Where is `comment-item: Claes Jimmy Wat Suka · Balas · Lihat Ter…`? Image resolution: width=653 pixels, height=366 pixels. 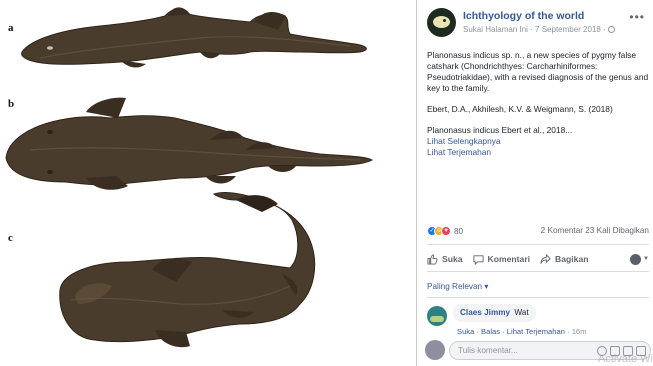 comment-item: Claes Jimmy Wat Suka · Balas · Lihat Ter… is located at coordinates (538, 321).